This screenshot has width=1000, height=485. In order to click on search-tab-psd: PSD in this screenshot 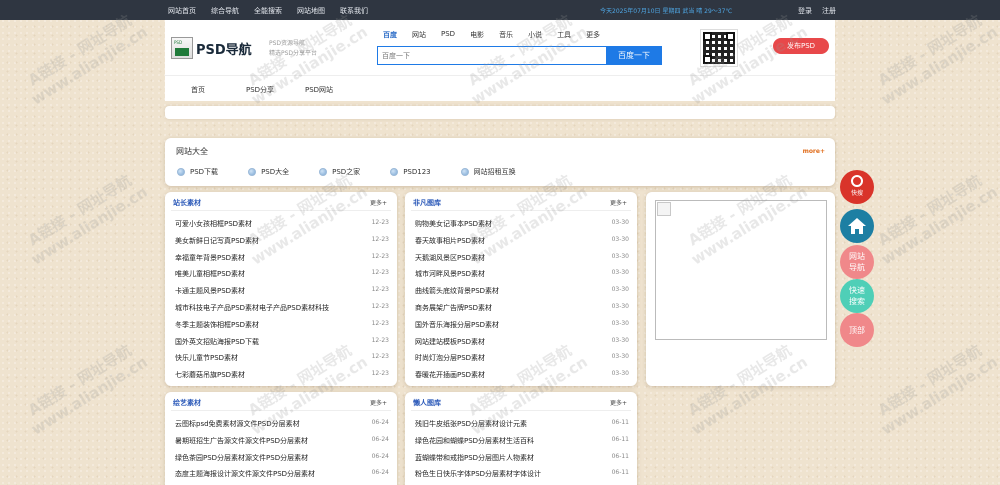, I will do `click(448, 35)`.